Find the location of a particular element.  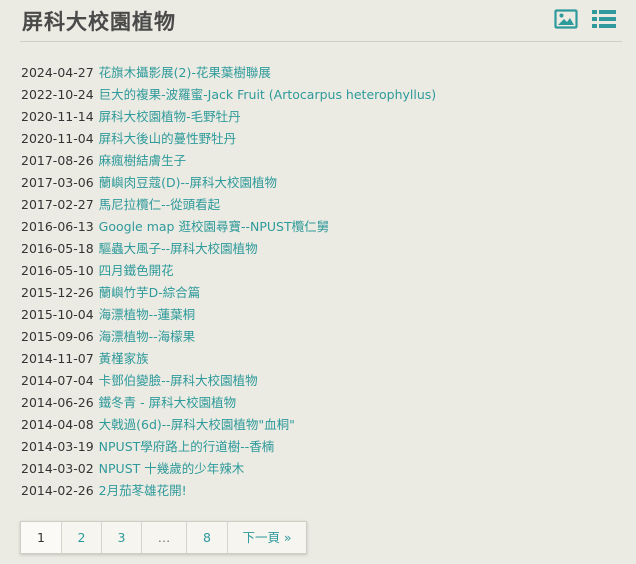

post-date: 2017-08-26 is located at coordinates (57, 160).